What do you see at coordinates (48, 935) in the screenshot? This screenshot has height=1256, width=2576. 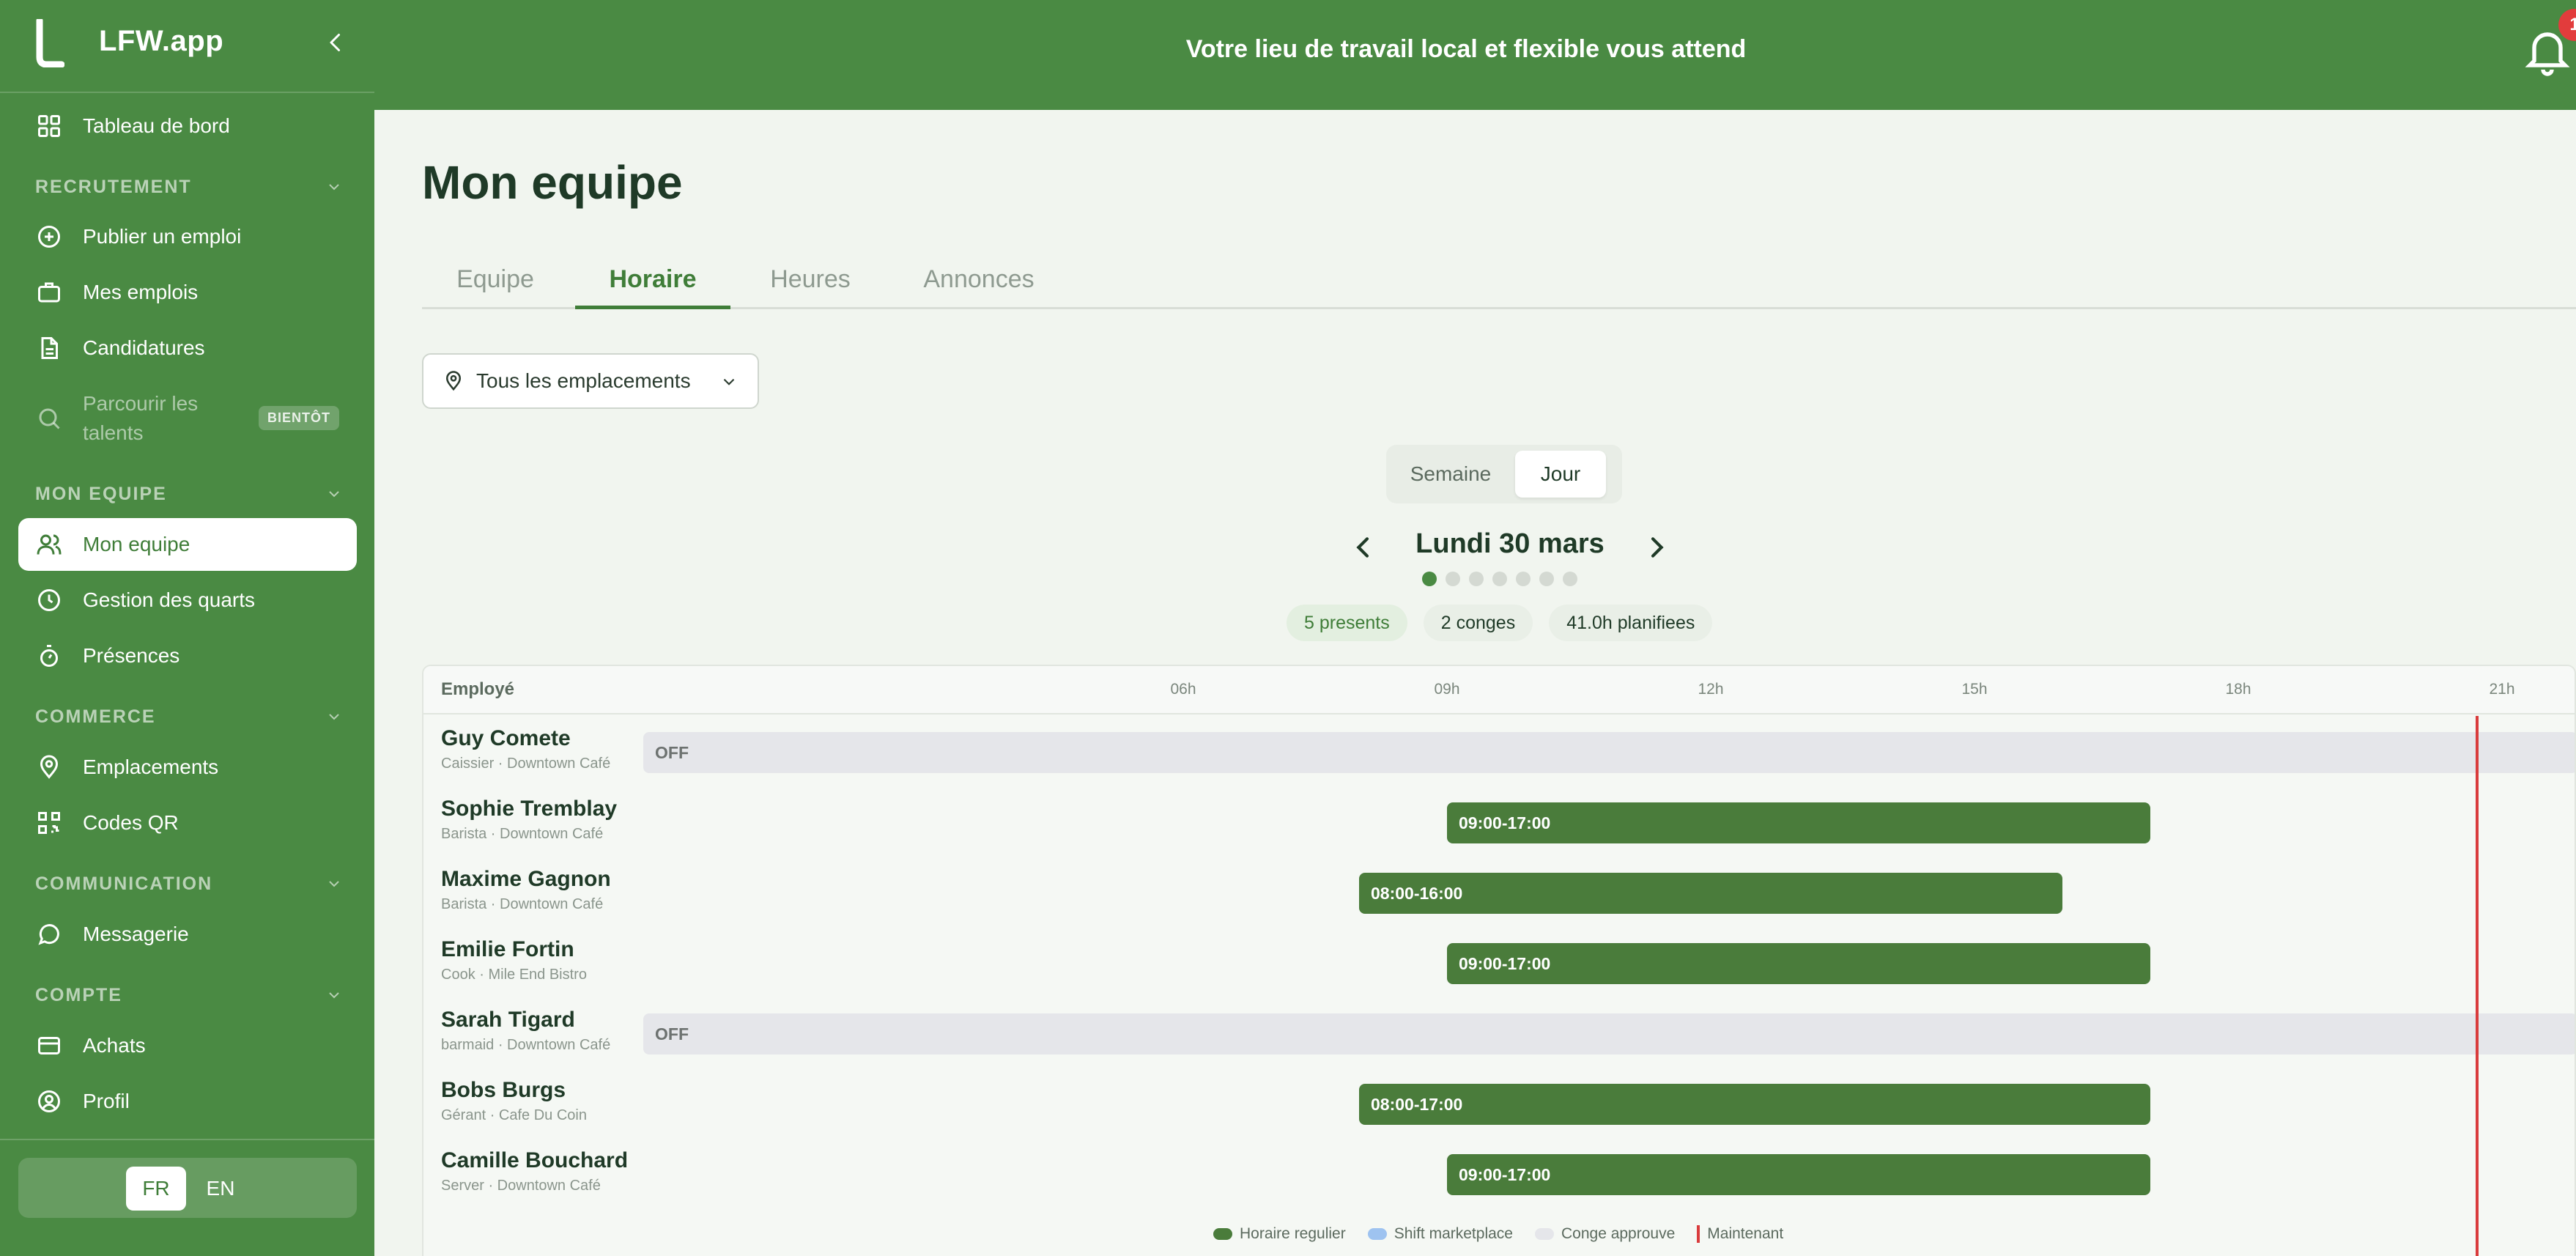 I see `message-bubble-icon` at bounding box center [48, 935].